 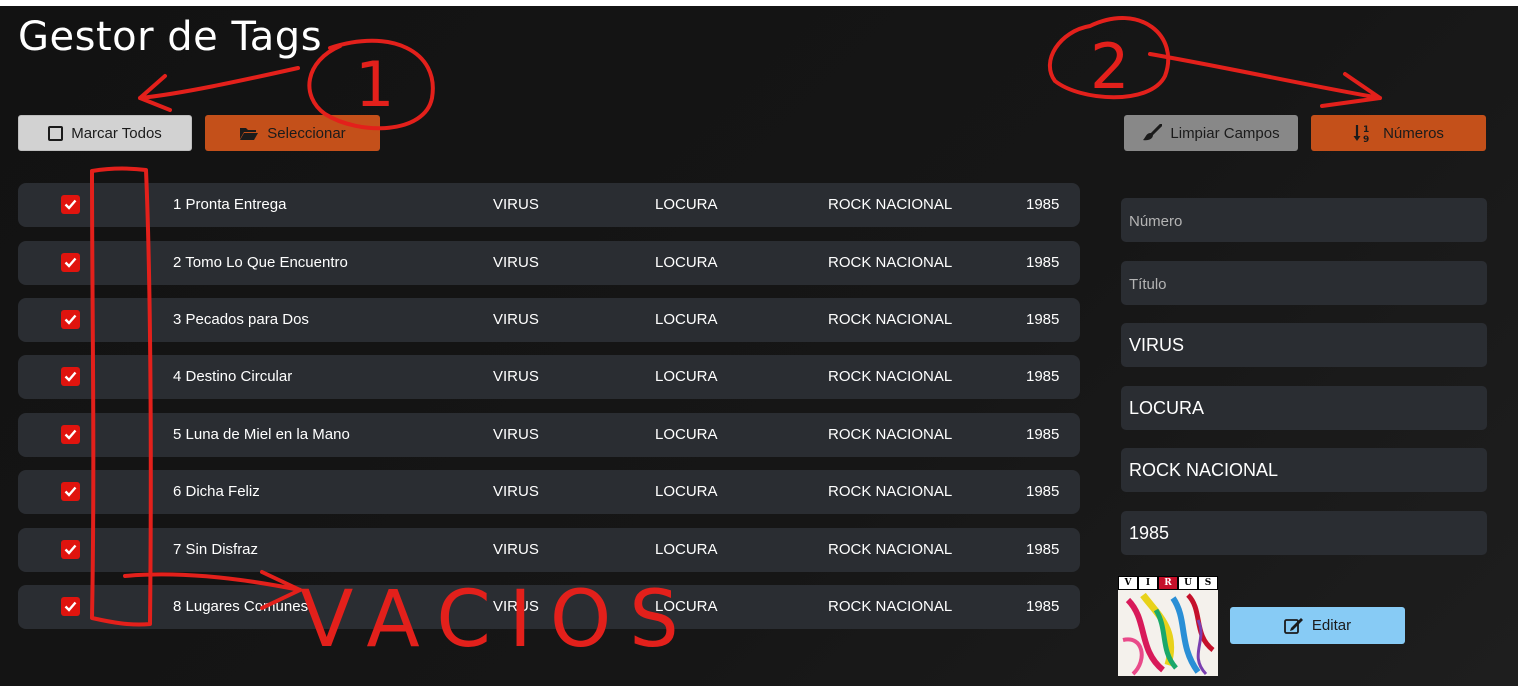 I want to click on track-title: 5 Luna de Miel en la Mano, so click(x=261, y=434).